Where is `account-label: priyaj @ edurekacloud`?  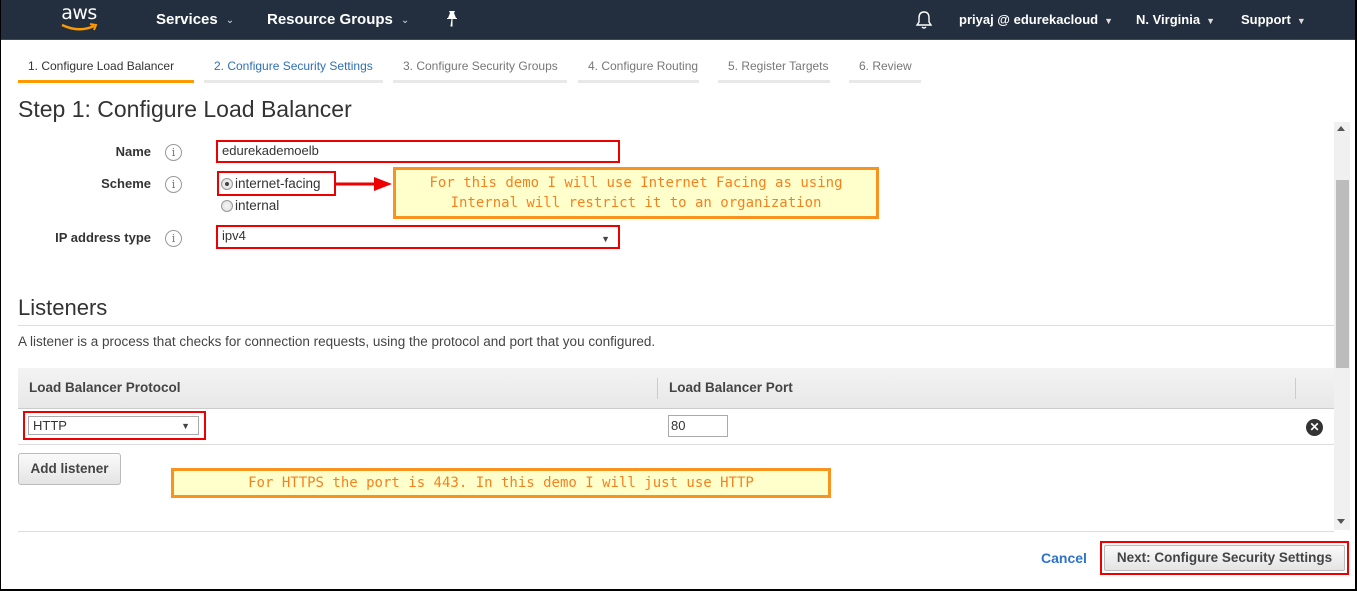 account-label: priyaj @ edurekacloud is located at coordinates (1029, 19).